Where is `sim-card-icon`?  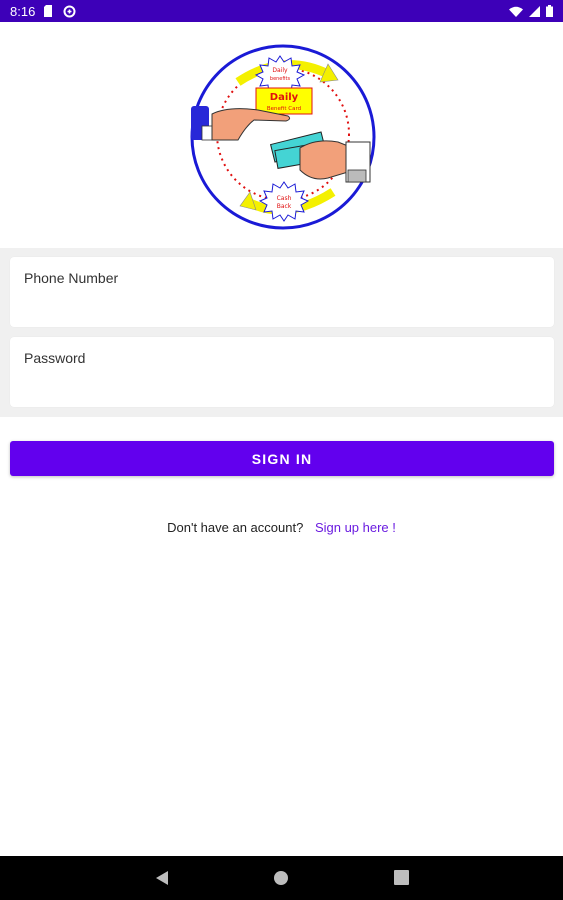
sim-card-icon is located at coordinates (49, 11).